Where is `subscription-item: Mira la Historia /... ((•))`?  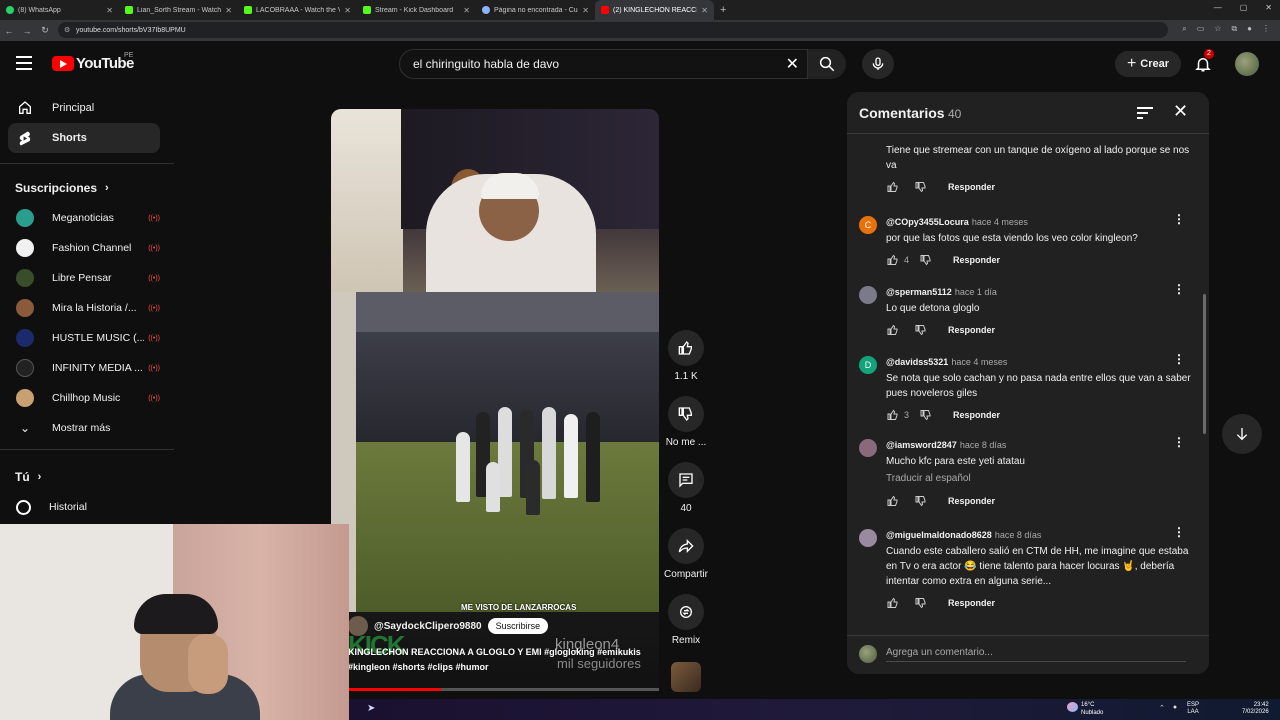
subscription-item: Mira la Historia /... ((•)) is located at coordinates (84, 308).